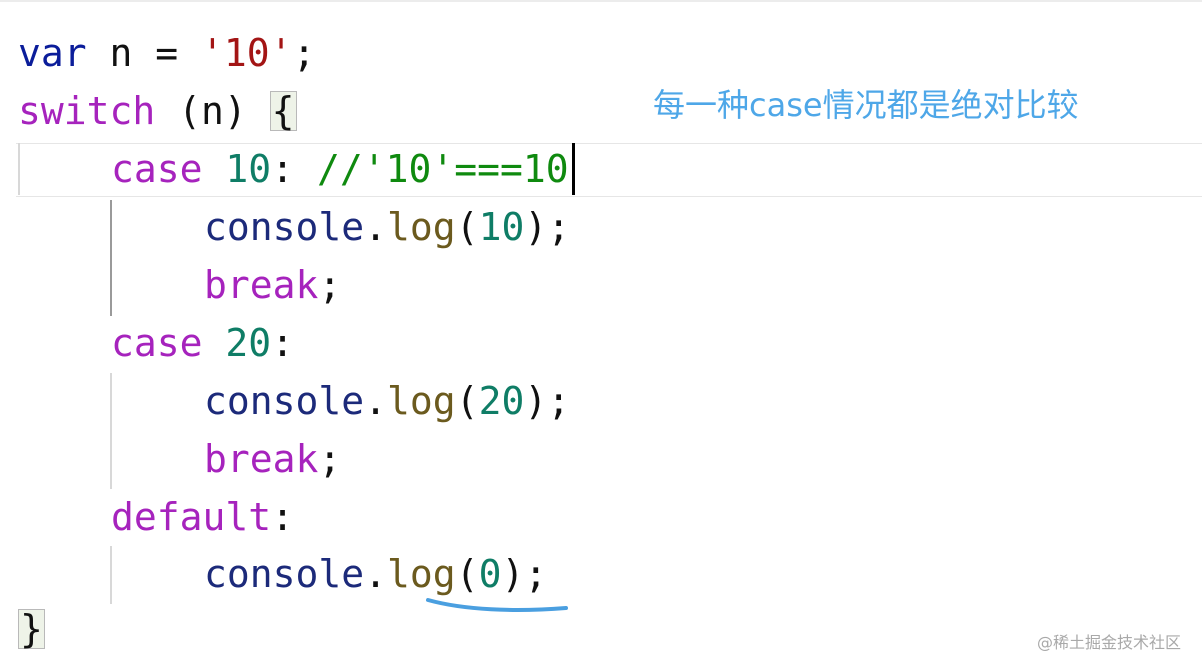  What do you see at coordinates (121, 53) in the screenshot?
I see `code-token: n` at bounding box center [121, 53].